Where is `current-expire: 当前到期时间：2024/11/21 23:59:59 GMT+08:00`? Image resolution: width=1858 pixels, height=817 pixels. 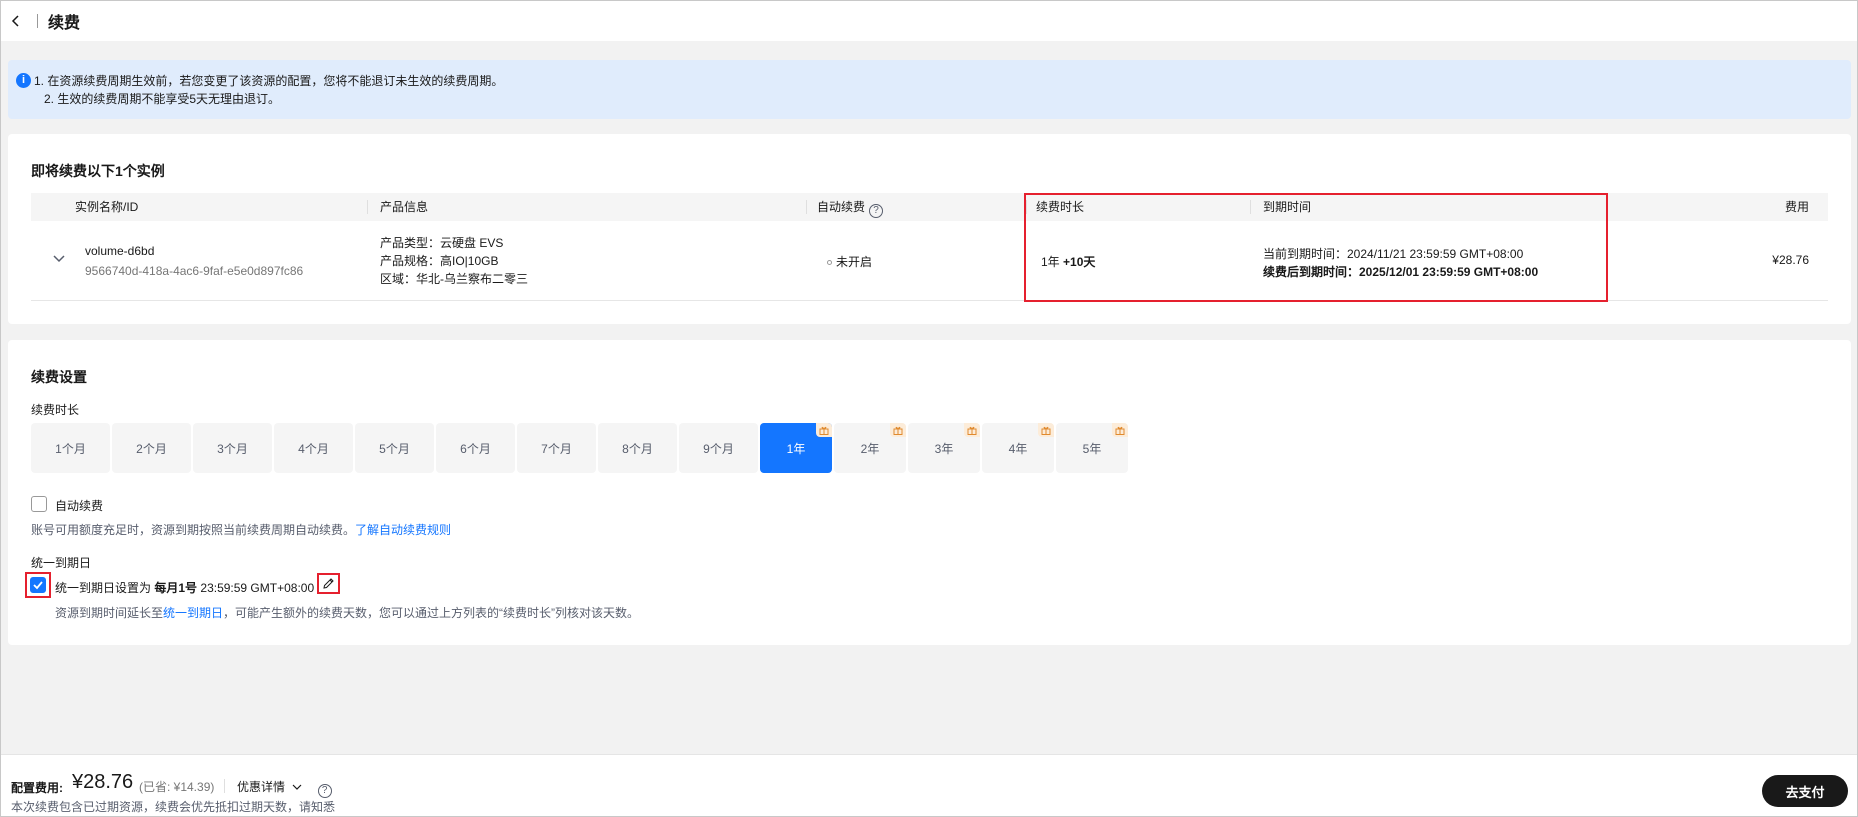
current-expire: 当前到期时间：2024/11/21 23:59:59 GMT+08:00 is located at coordinates (1393, 254).